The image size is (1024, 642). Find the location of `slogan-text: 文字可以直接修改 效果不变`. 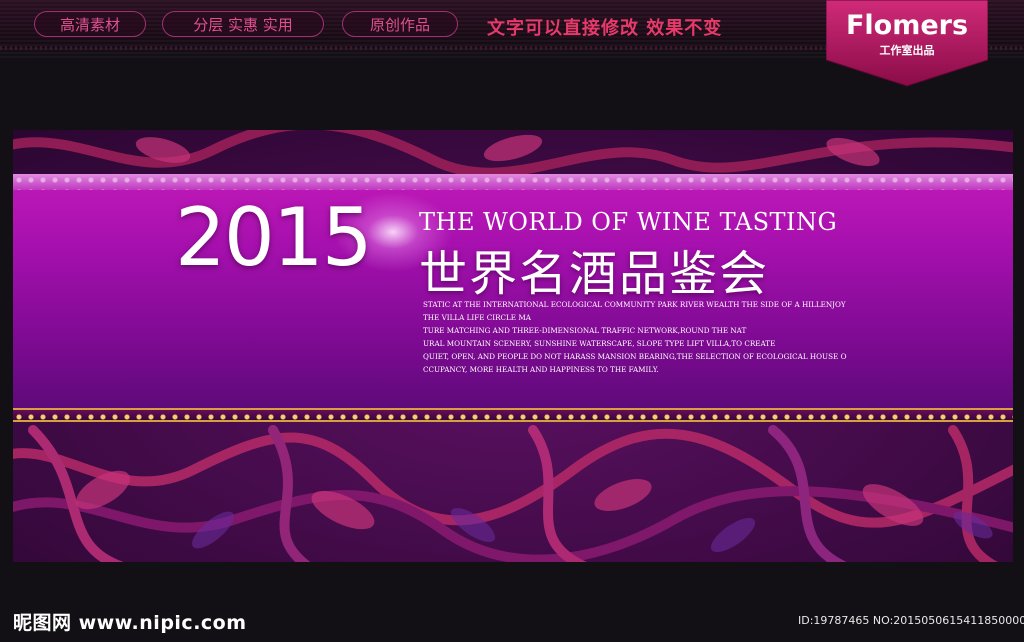

slogan-text: 文字可以直接修改 效果不变 is located at coordinates (605, 28).